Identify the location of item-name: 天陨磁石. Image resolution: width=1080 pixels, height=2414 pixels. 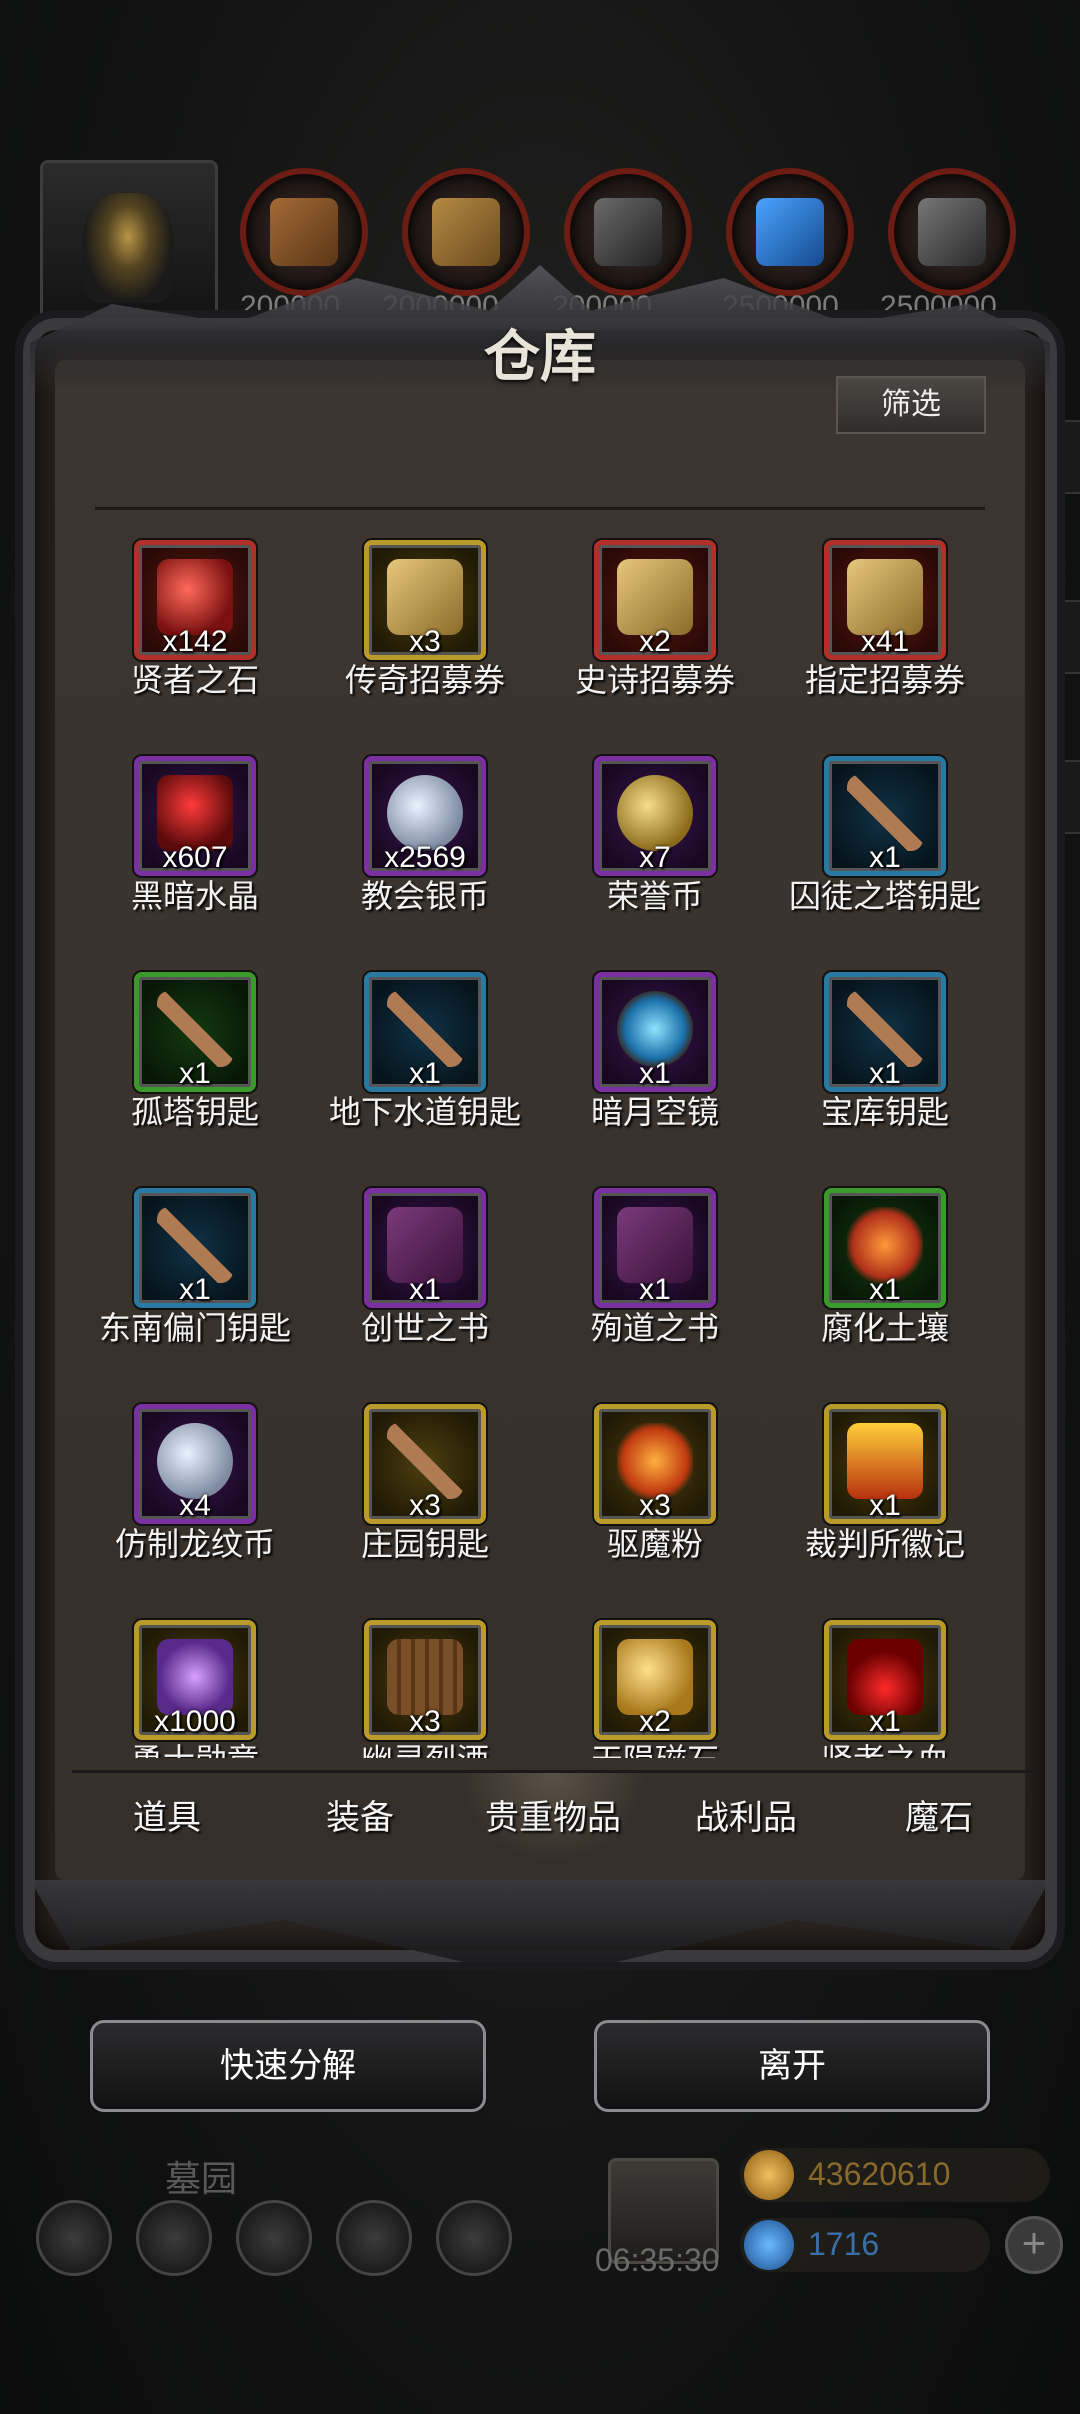
(655, 1746).